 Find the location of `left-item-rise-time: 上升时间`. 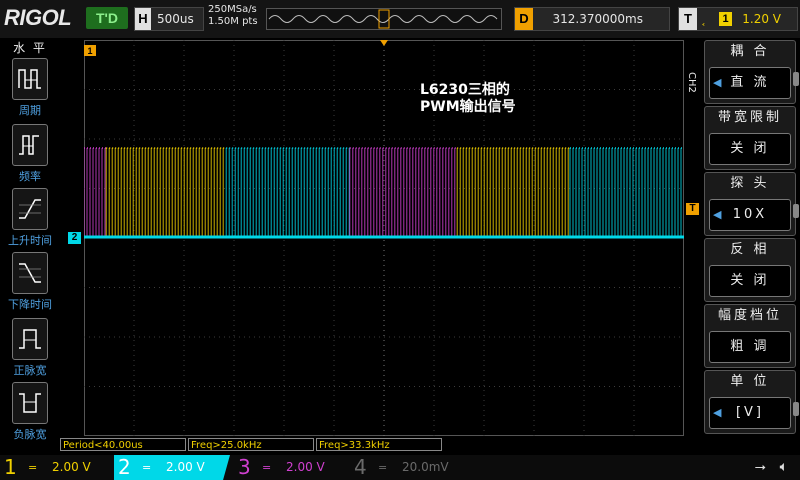

left-item-rise-time: 上升时间 is located at coordinates (30, 220).